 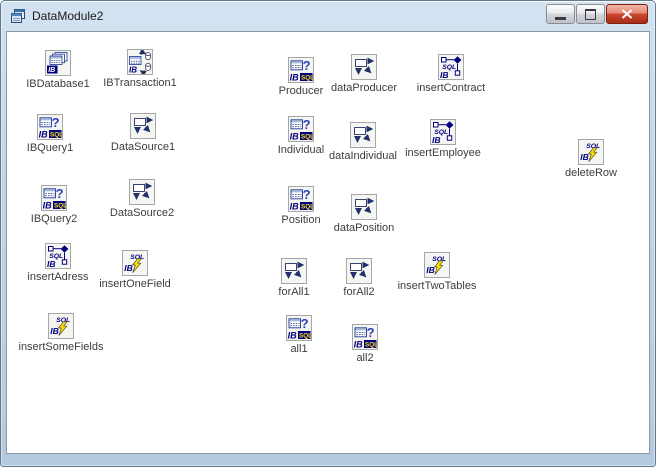 What do you see at coordinates (437, 286) in the screenshot?
I see `component-label: insertTwoTables` at bounding box center [437, 286].